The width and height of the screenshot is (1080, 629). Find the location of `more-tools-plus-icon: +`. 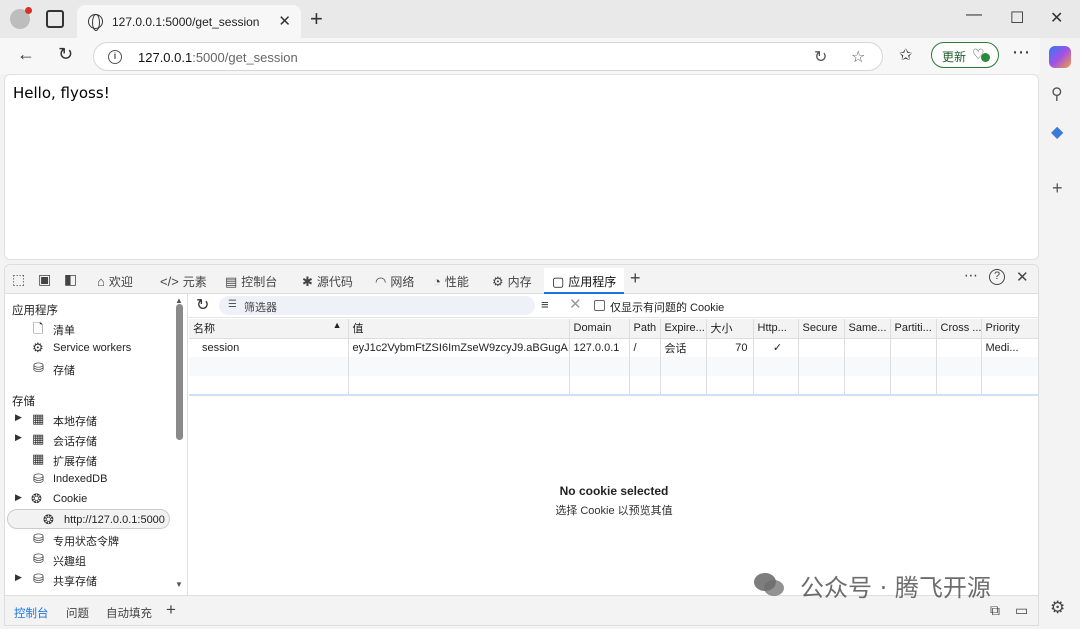

more-tools-plus-icon: + is located at coordinates (635, 278).